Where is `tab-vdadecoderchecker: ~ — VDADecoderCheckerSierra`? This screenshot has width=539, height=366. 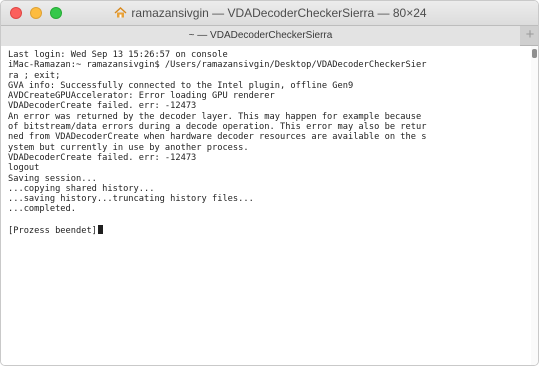 tab-vdadecoderchecker: ~ — VDADecoderCheckerSierra is located at coordinates (260, 36).